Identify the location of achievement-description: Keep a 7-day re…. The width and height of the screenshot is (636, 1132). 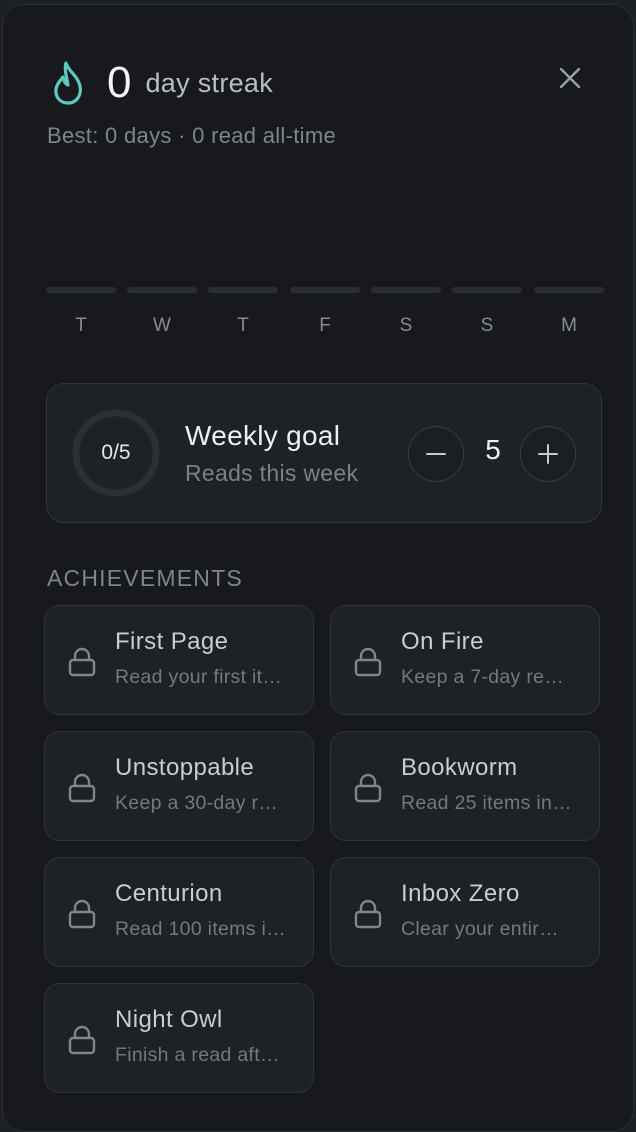
(483, 677).